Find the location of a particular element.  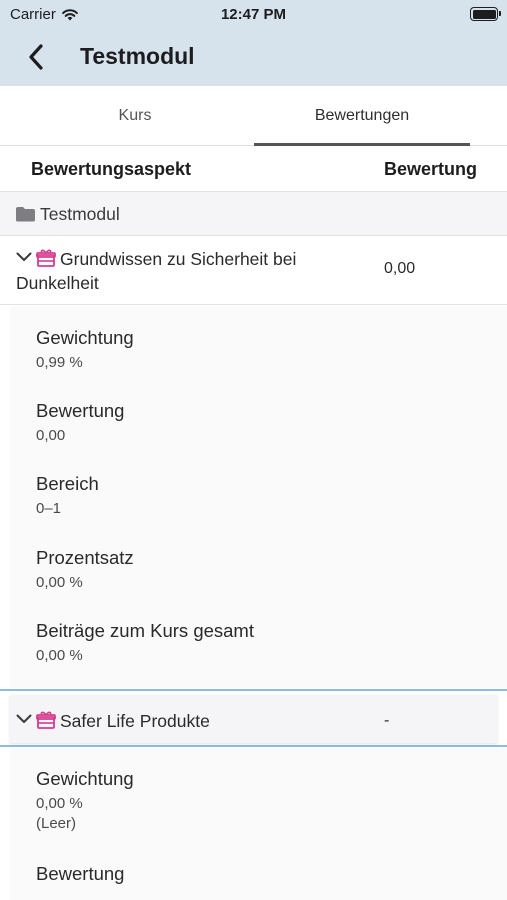

detail-label: Beiträge zum Kurs gesamt is located at coordinates (145, 630).